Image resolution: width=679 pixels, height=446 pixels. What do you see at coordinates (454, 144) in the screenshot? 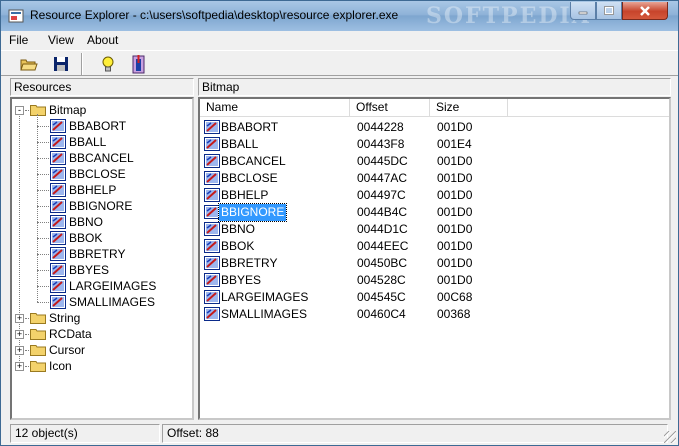
I see `cell-size: 001E4` at bounding box center [454, 144].